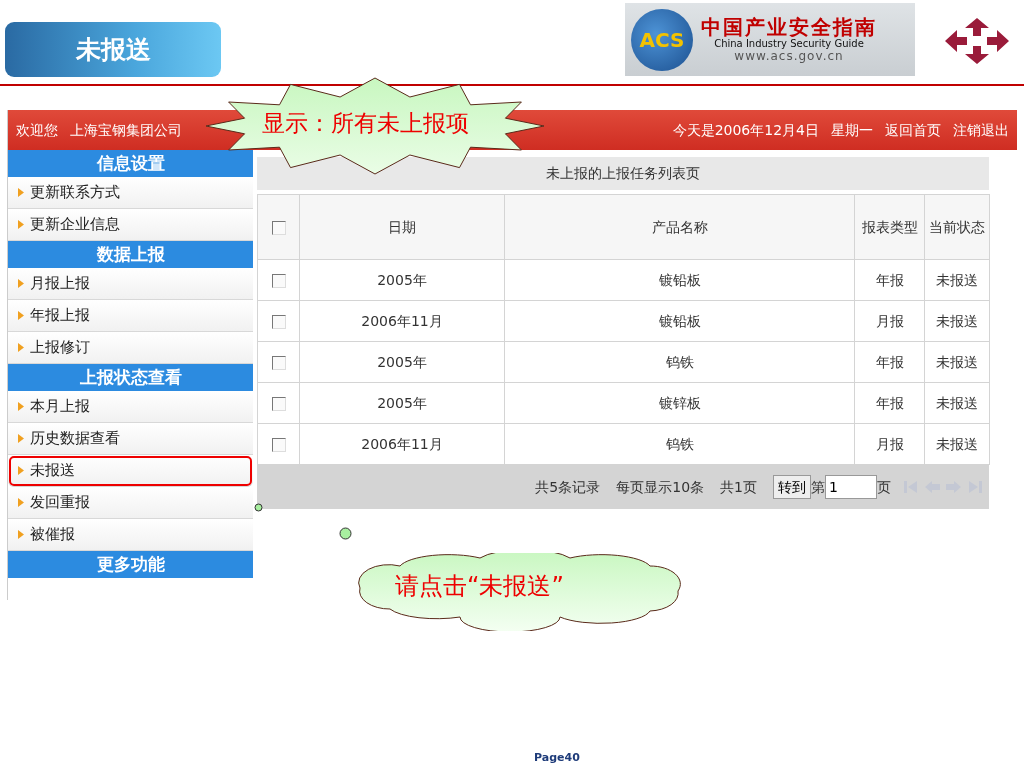 This screenshot has width=1024, height=768. I want to click on sidebar-heading: 上报状态查看, so click(130, 377).